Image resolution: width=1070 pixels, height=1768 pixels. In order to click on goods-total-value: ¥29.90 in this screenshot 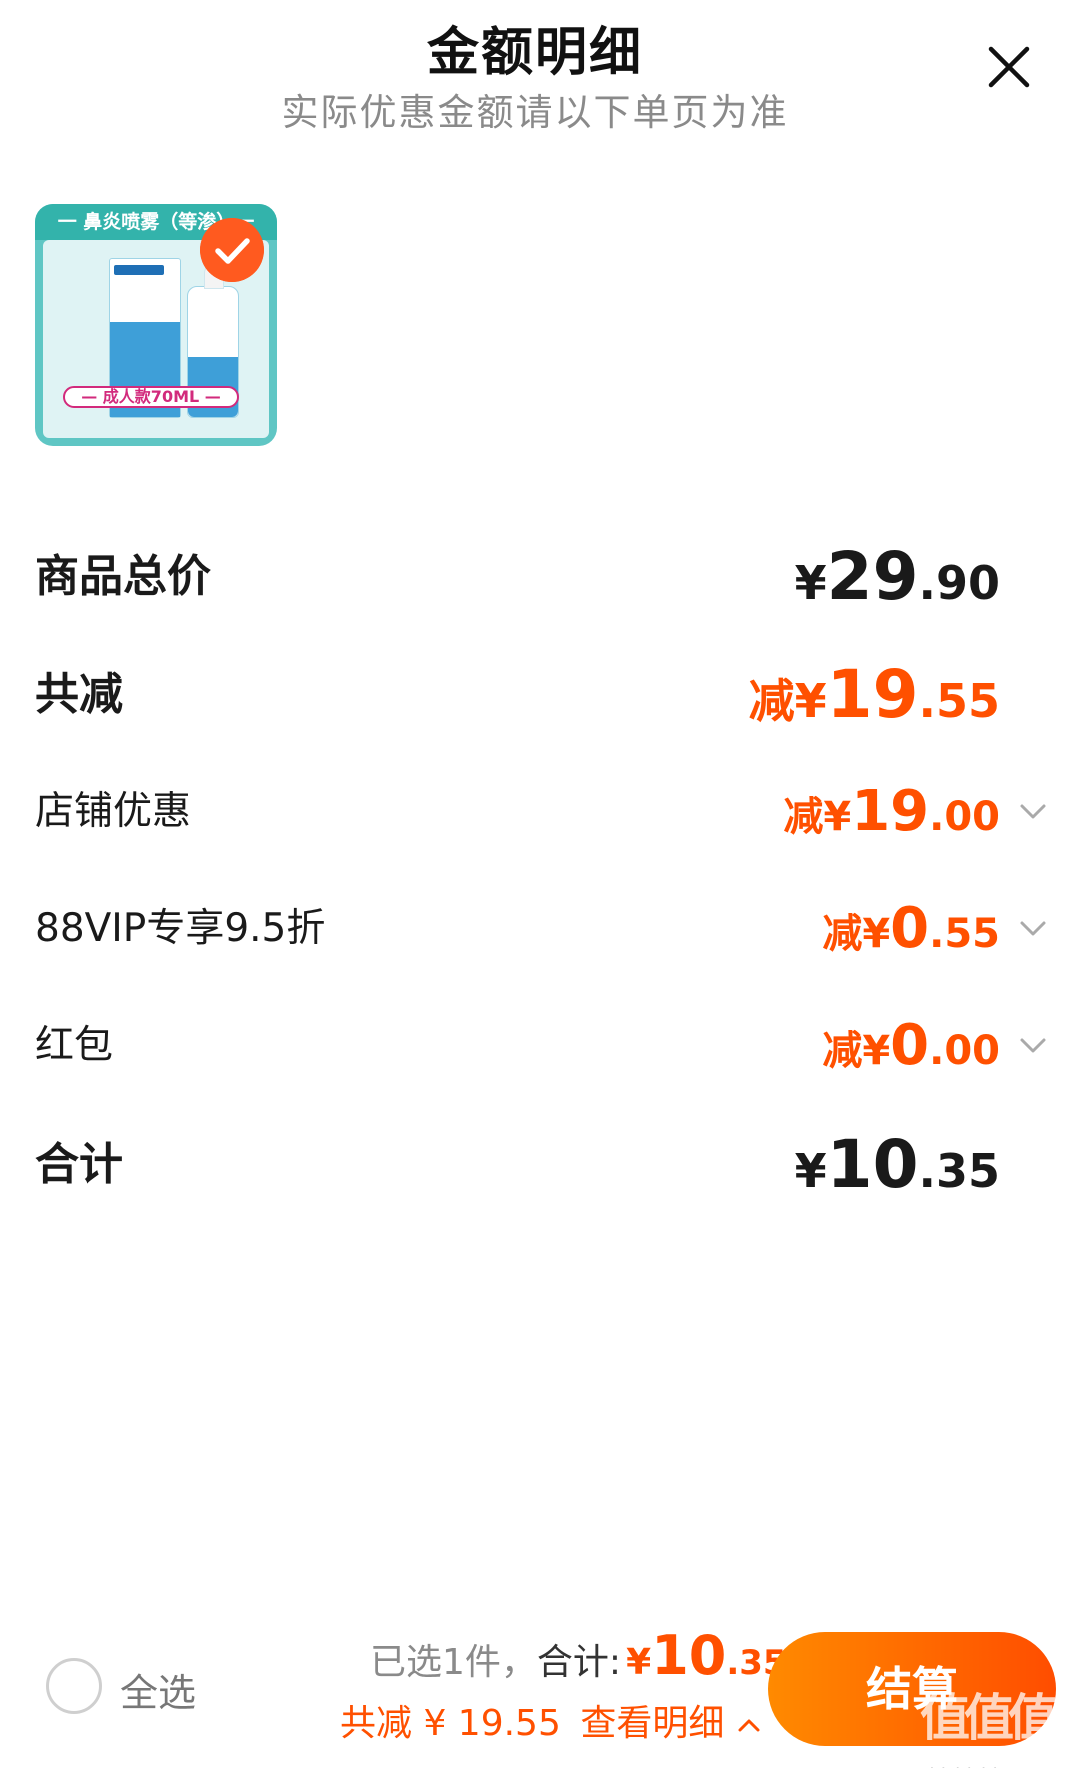, I will do `click(897, 576)`.